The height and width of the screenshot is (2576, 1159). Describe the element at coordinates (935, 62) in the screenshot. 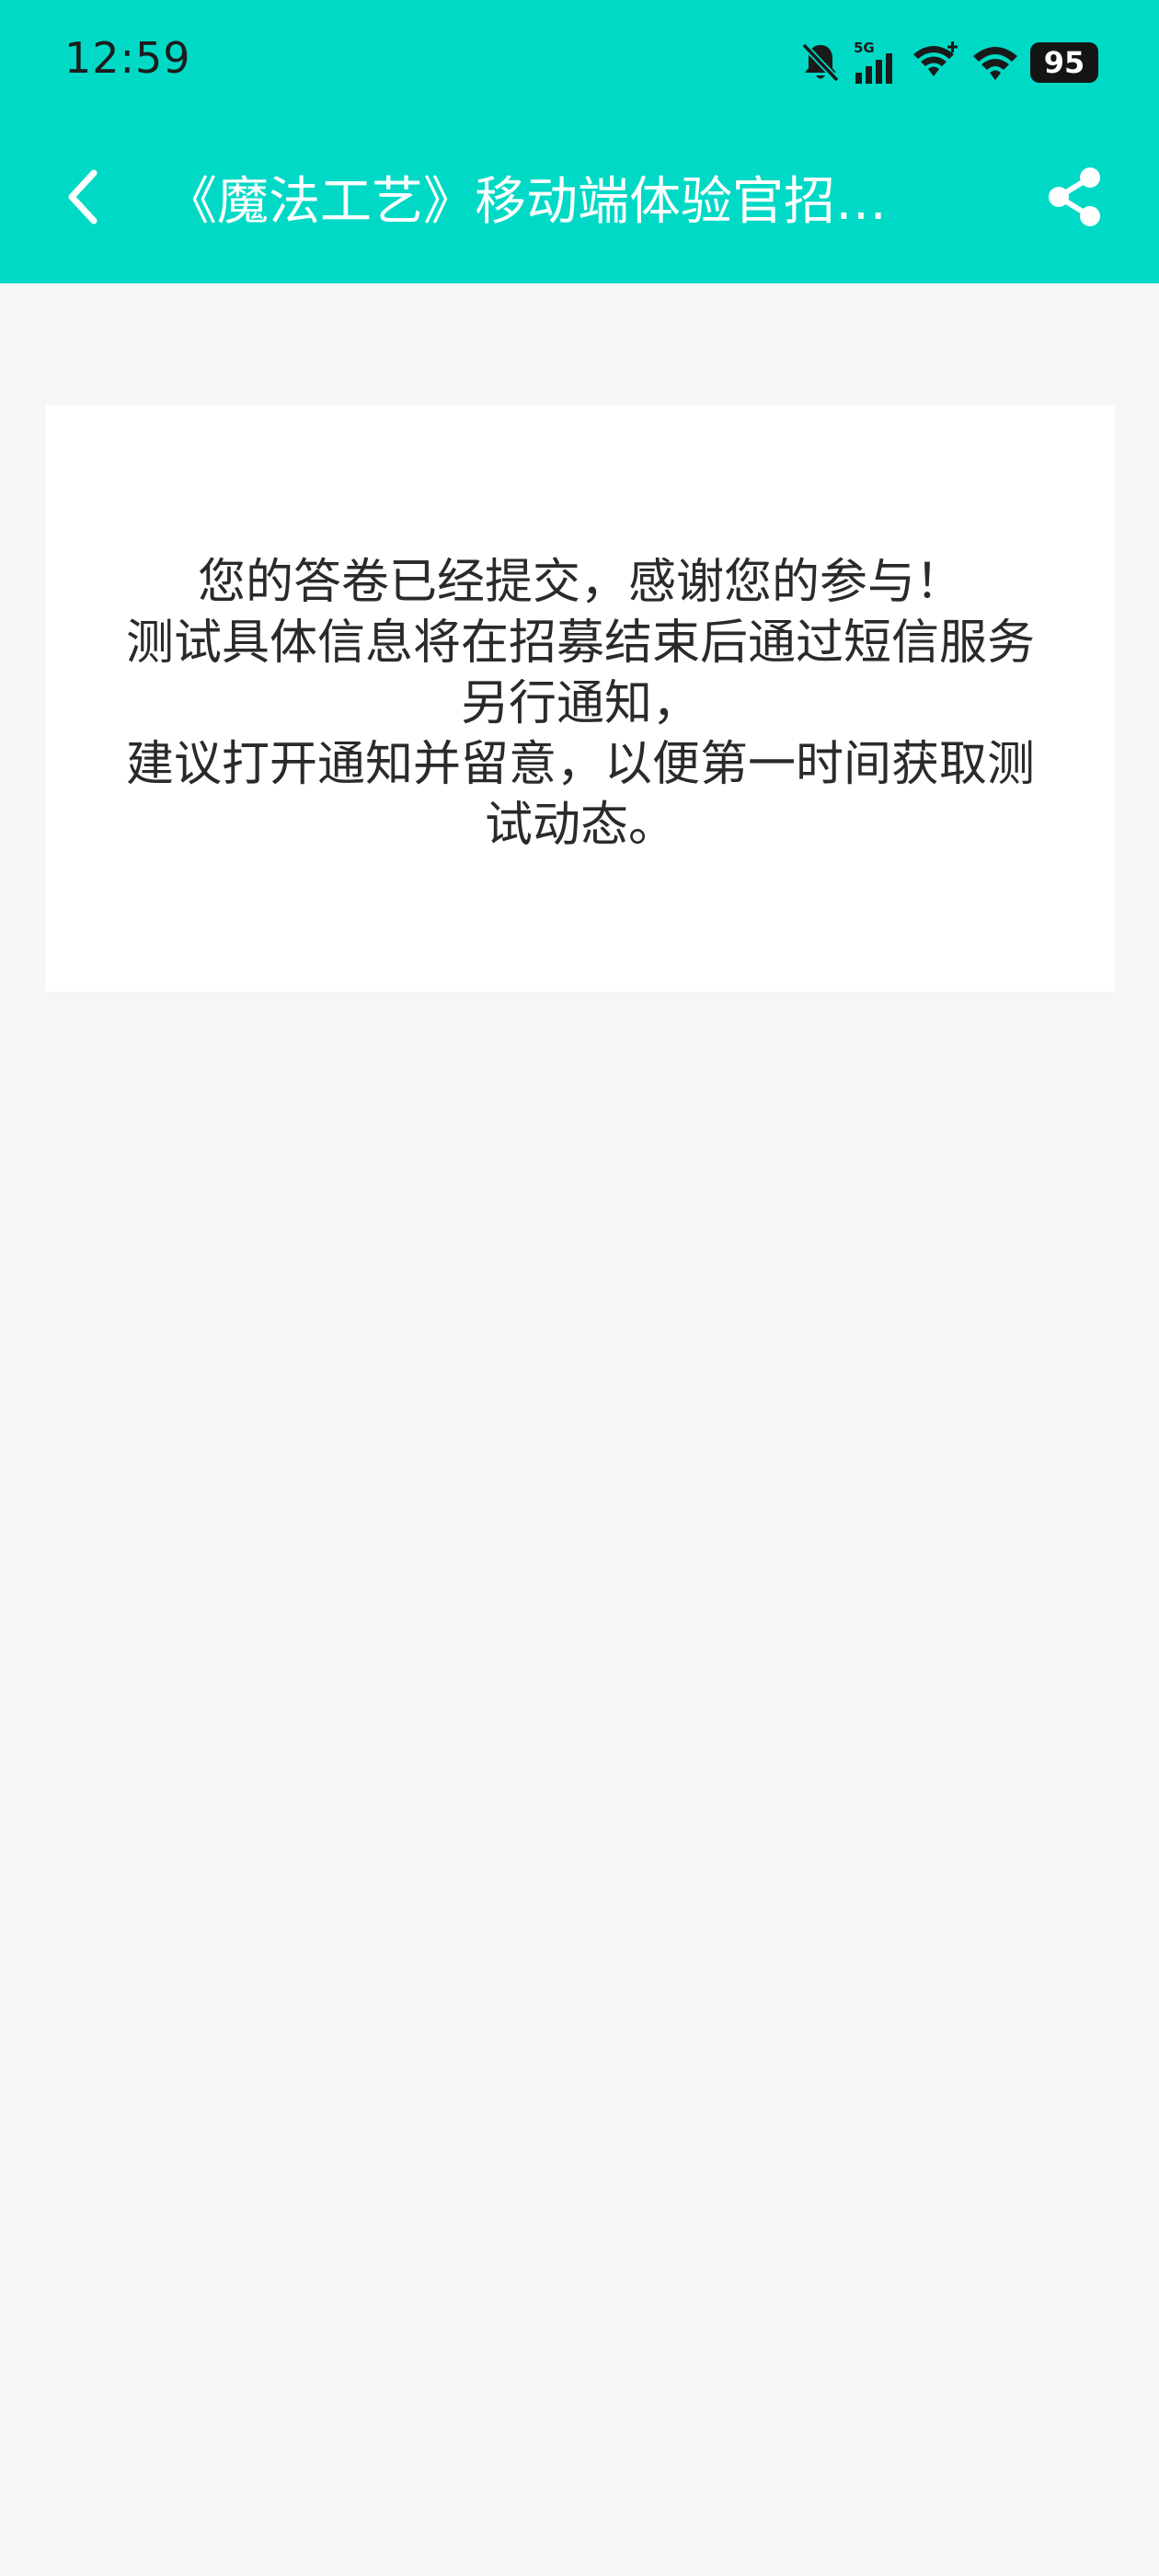

I see `wifi-plus-icon` at that location.